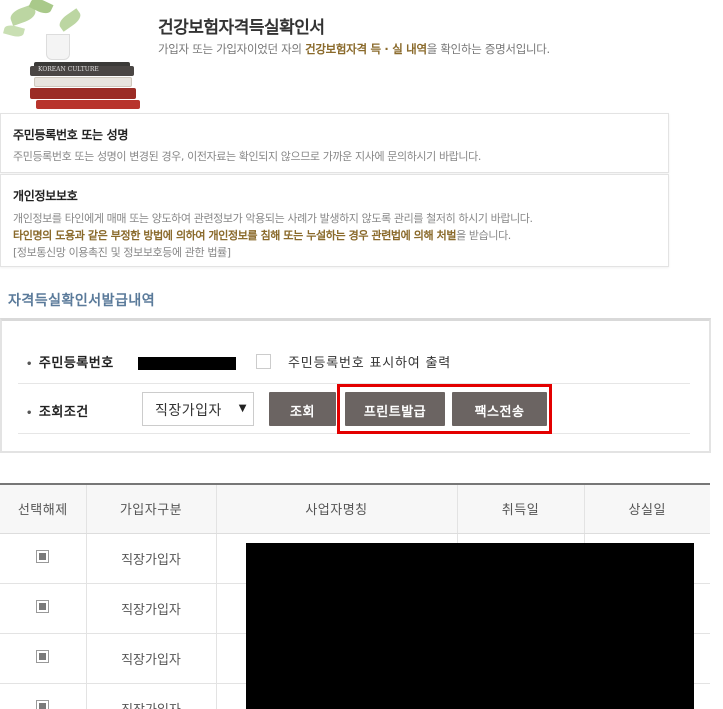 This screenshot has width=723, height=709. What do you see at coordinates (302, 409) in the screenshot?
I see `search-button: 조회` at bounding box center [302, 409].